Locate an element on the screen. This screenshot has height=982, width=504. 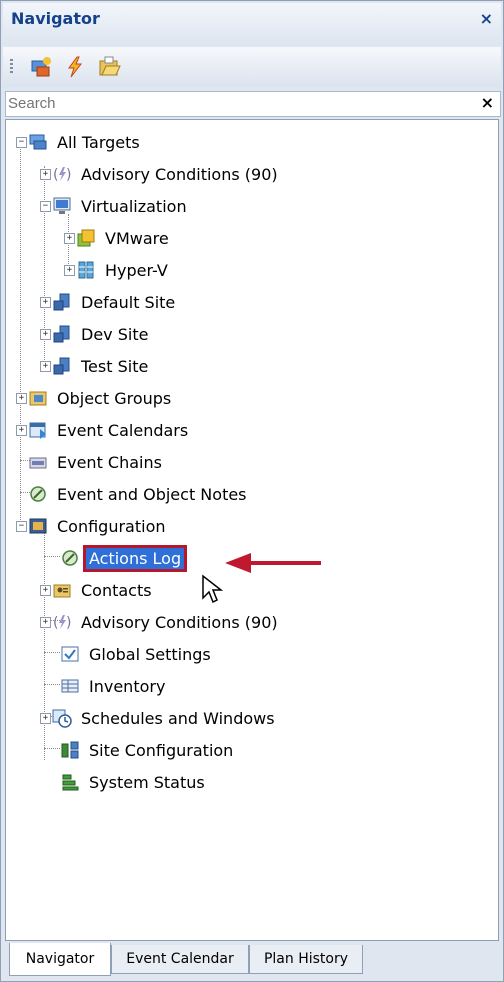
tree-item-schedules-windows: Schedules and Windows is located at coordinates (165, 718).